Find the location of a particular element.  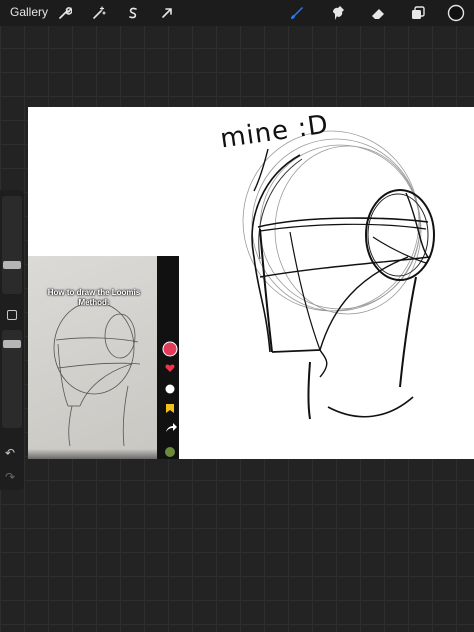

reference-image: How to draw the Loomis Method: is located at coordinates (103, 357).